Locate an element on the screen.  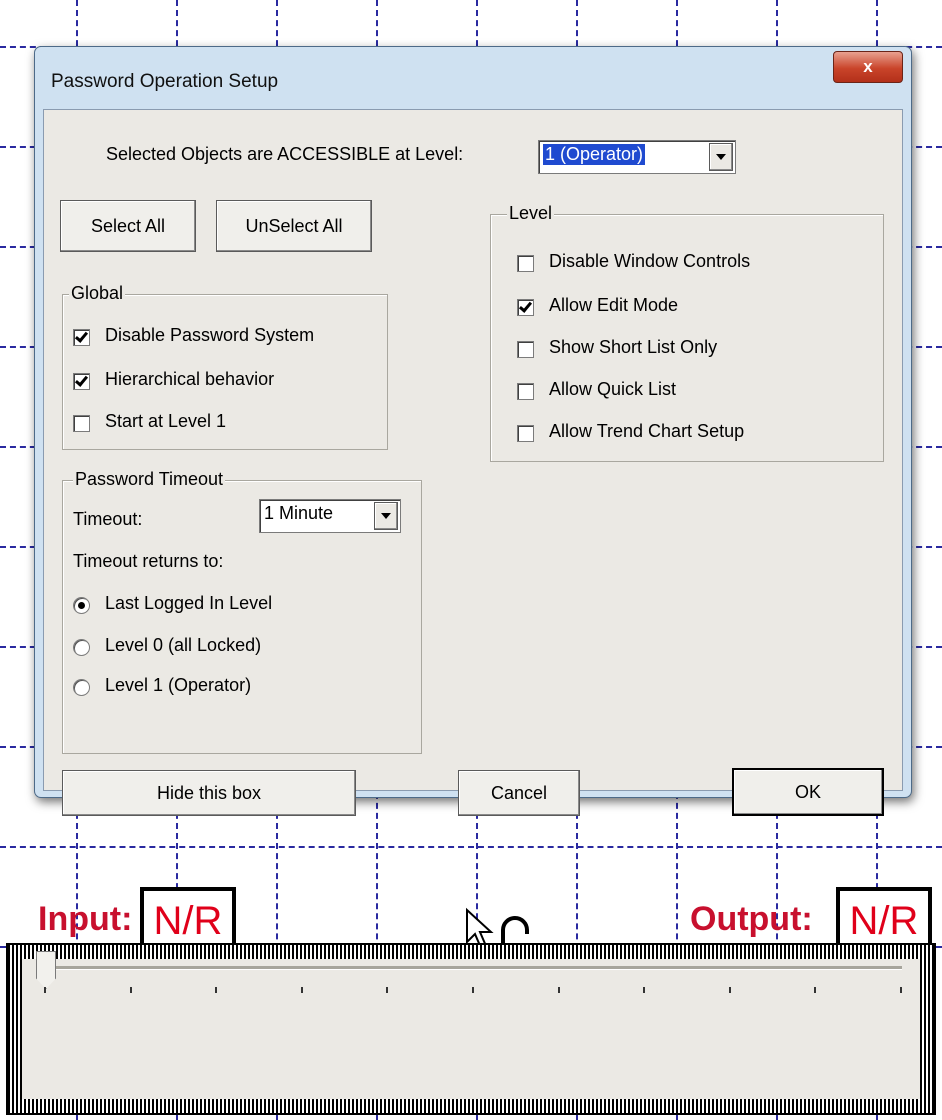
checkbox-label: Allow Quick List is located at coordinates (613, 389).